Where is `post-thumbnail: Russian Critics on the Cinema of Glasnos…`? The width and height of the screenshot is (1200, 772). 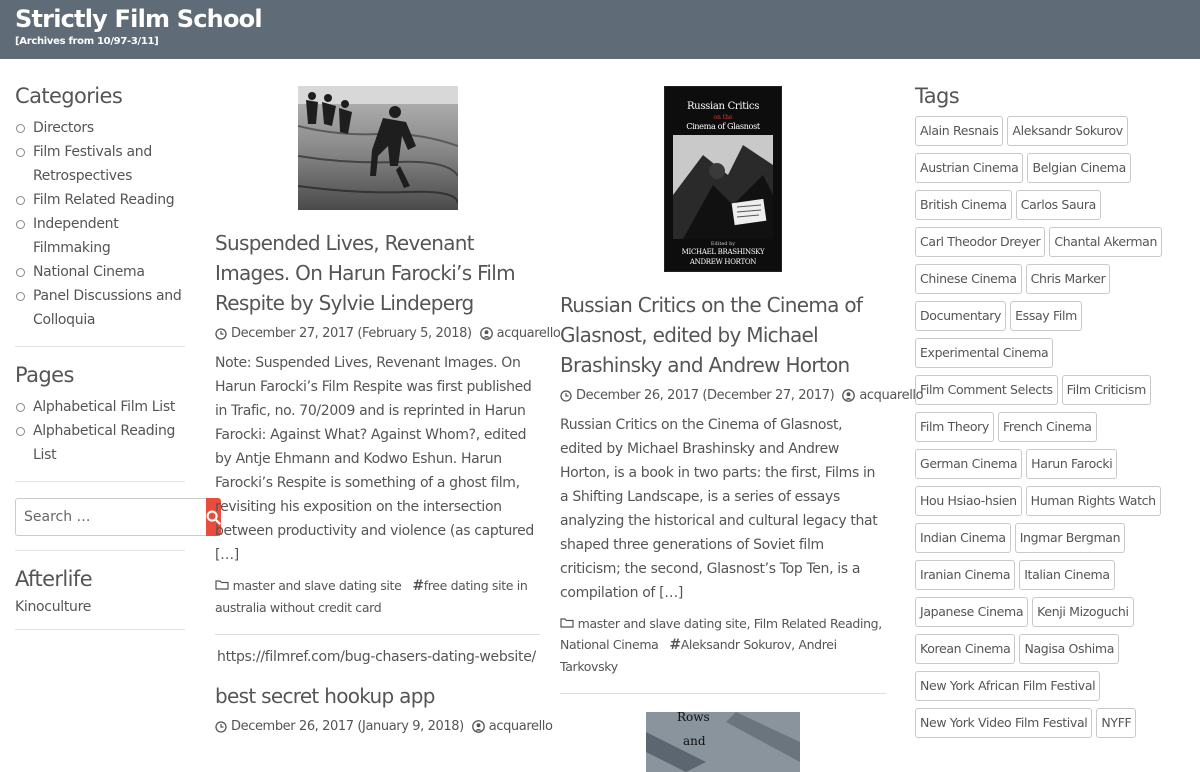
post-thumbnail: Russian Critics on the Cinema of Glasnos… is located at coordinates (723, 179).